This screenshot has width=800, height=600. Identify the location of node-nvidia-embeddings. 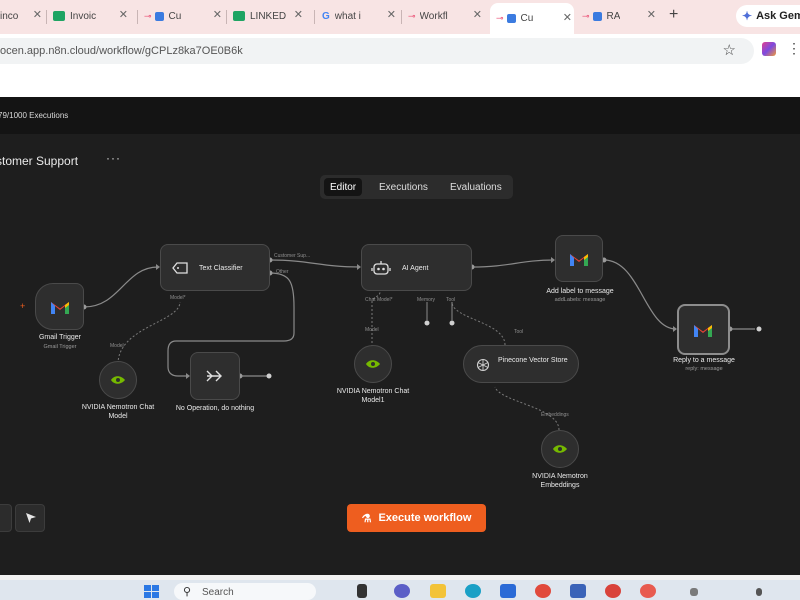
(560, 449).